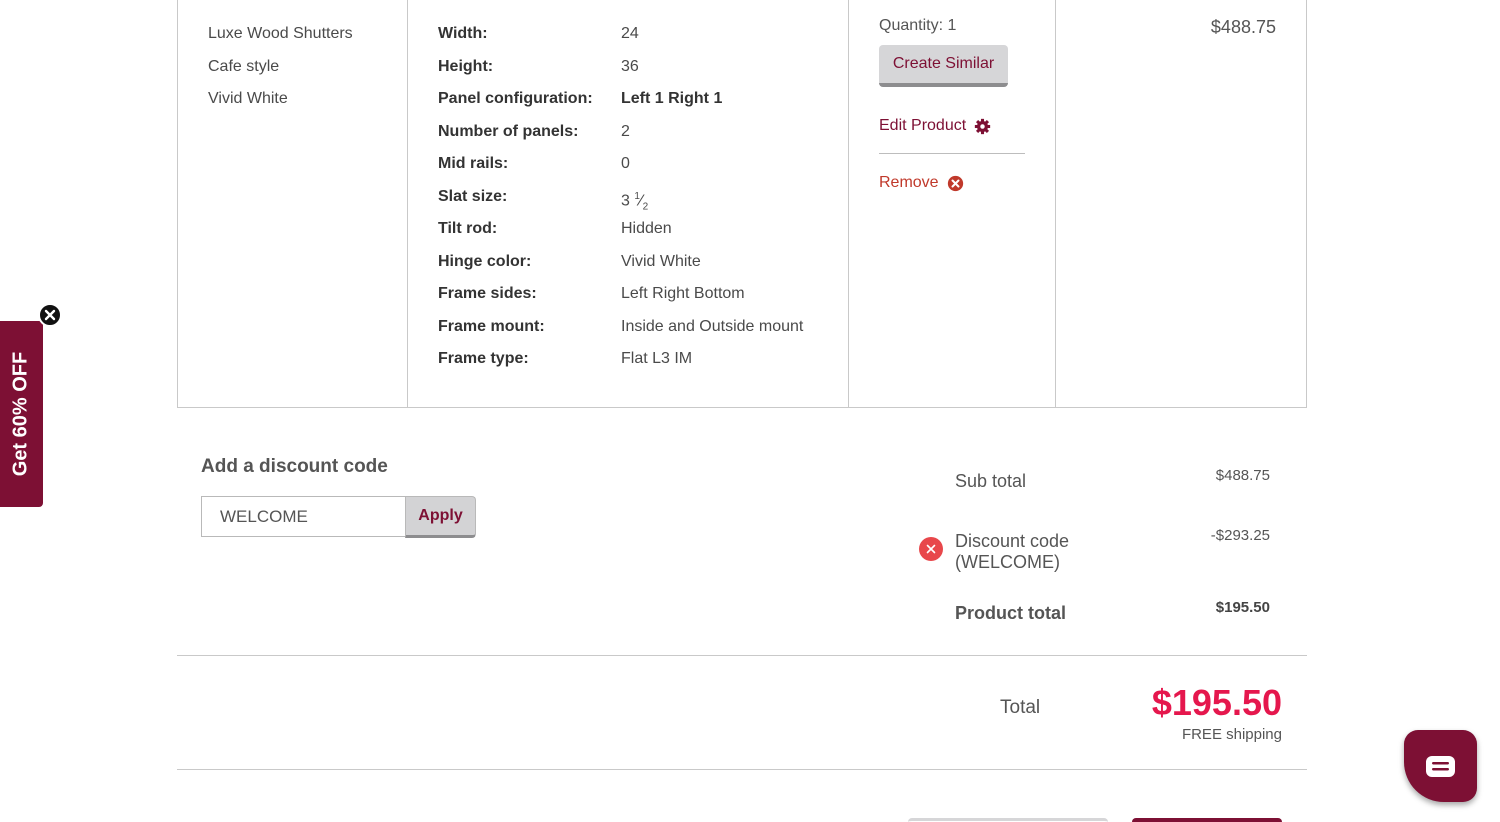 The width and height of the screenshot is (1500, 822). I want to click on product-name-line: Luxe Wood Shutters, so click(280, 33).